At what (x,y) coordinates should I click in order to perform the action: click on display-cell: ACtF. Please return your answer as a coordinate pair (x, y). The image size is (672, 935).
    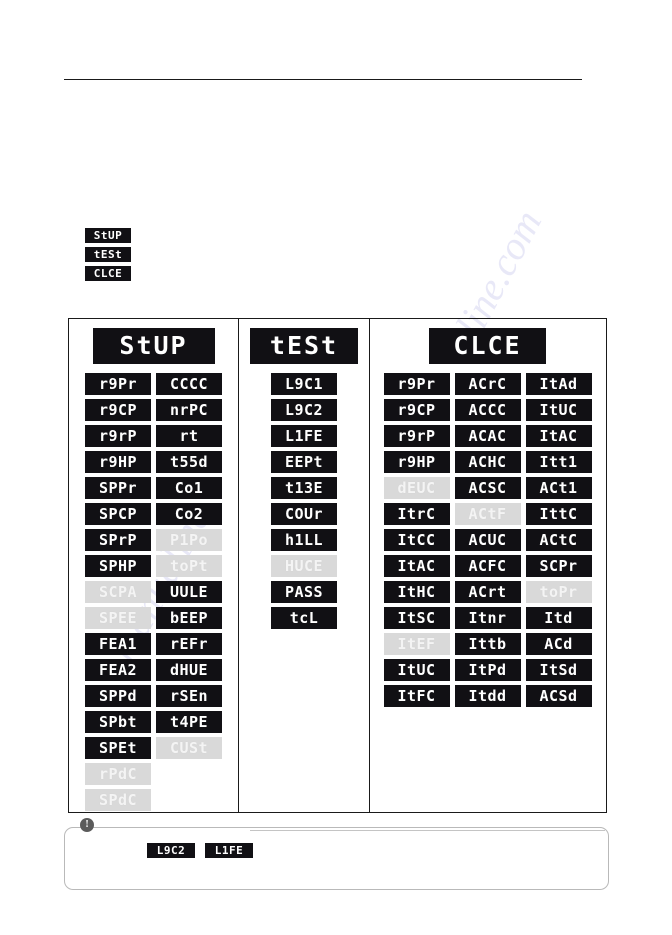
    Looking at the image, I should click on (487, 514).